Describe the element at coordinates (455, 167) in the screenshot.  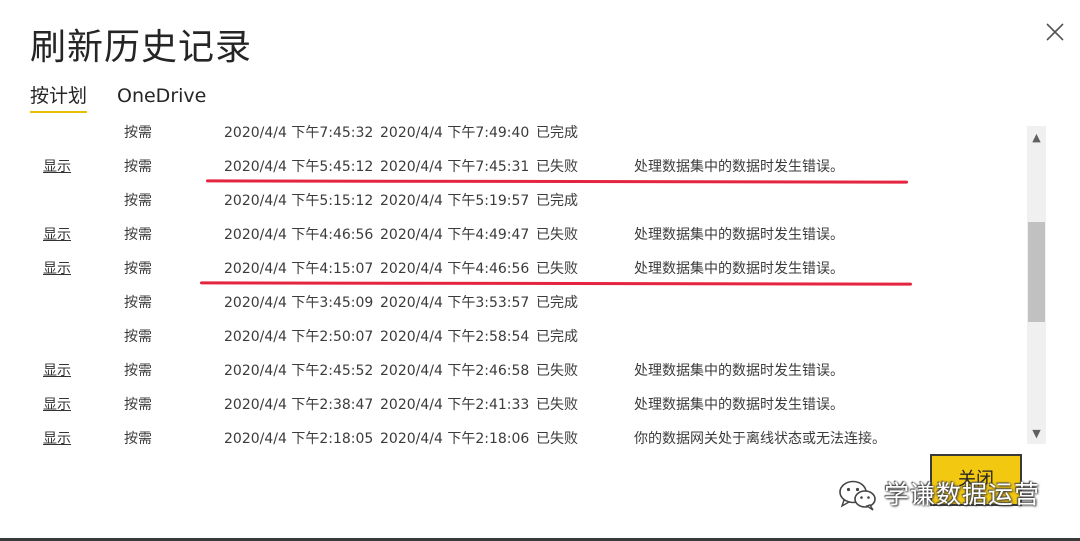
I see `end-time: 2020/4/4 下午7:45:31` at that location.